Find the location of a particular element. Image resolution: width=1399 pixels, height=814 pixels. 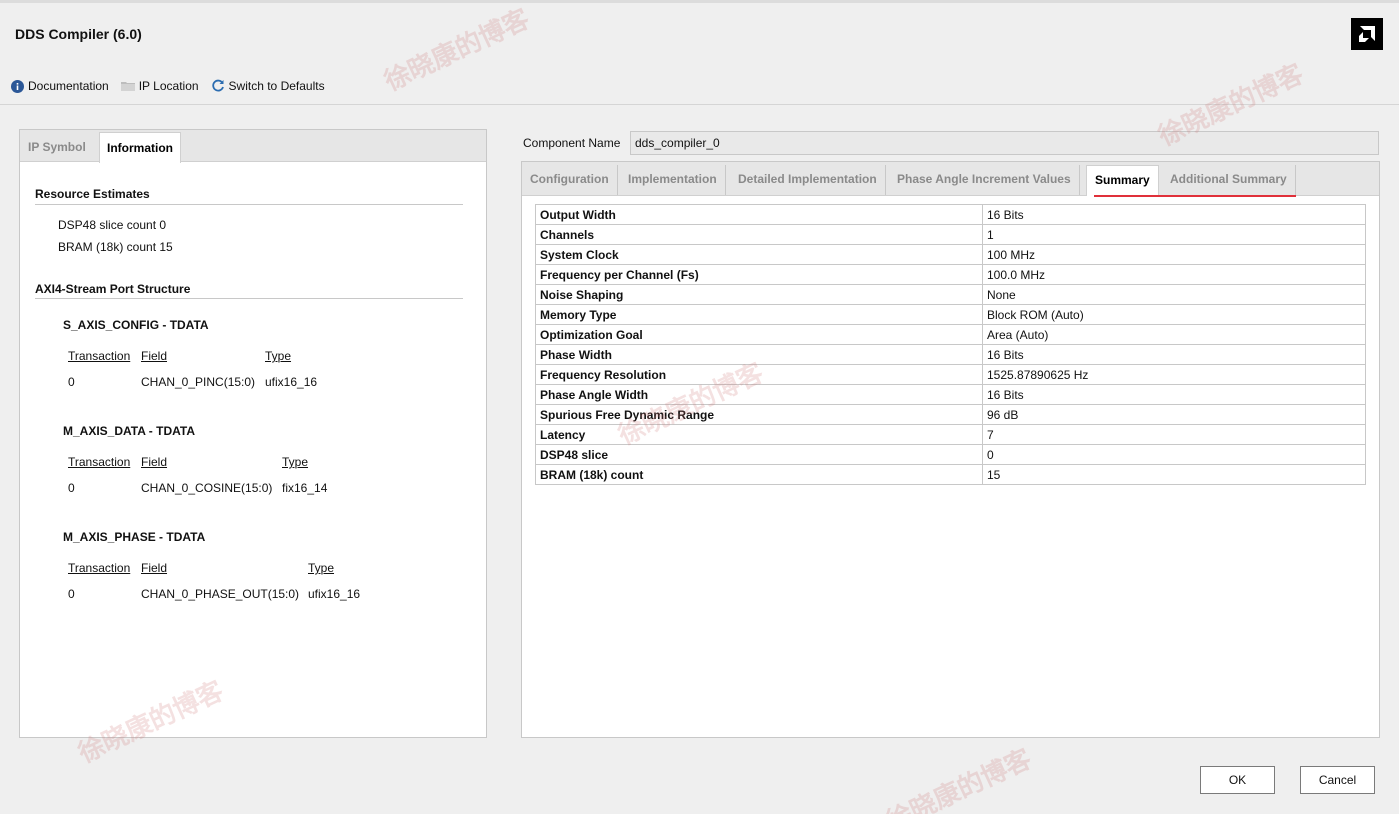

summary-key-cell: Channels is located at coordinates (759, 234).